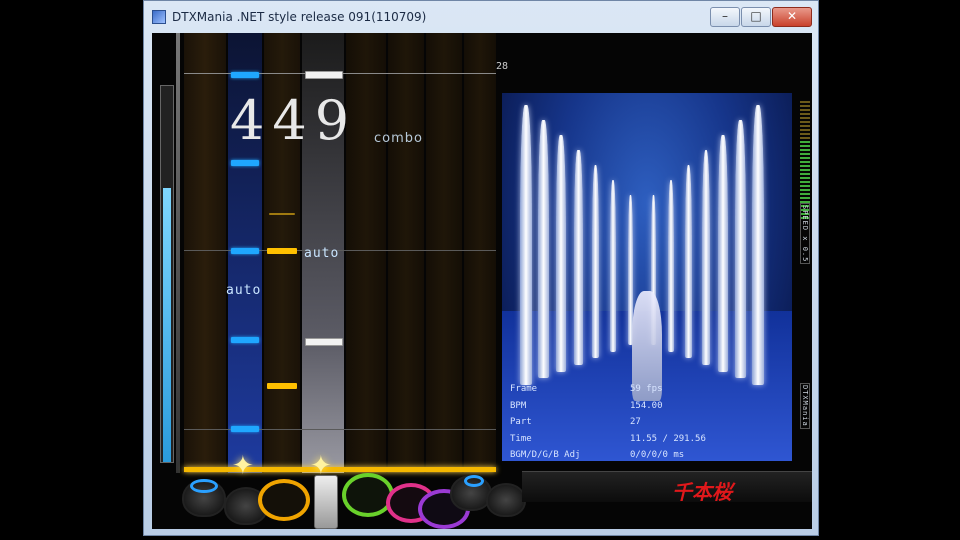 This screenshot has height=540, width=960. What do you see at coordinates (702, 492) in the screenshot?
I see `song-title: 千本桜` at bounding box center [702, 492].